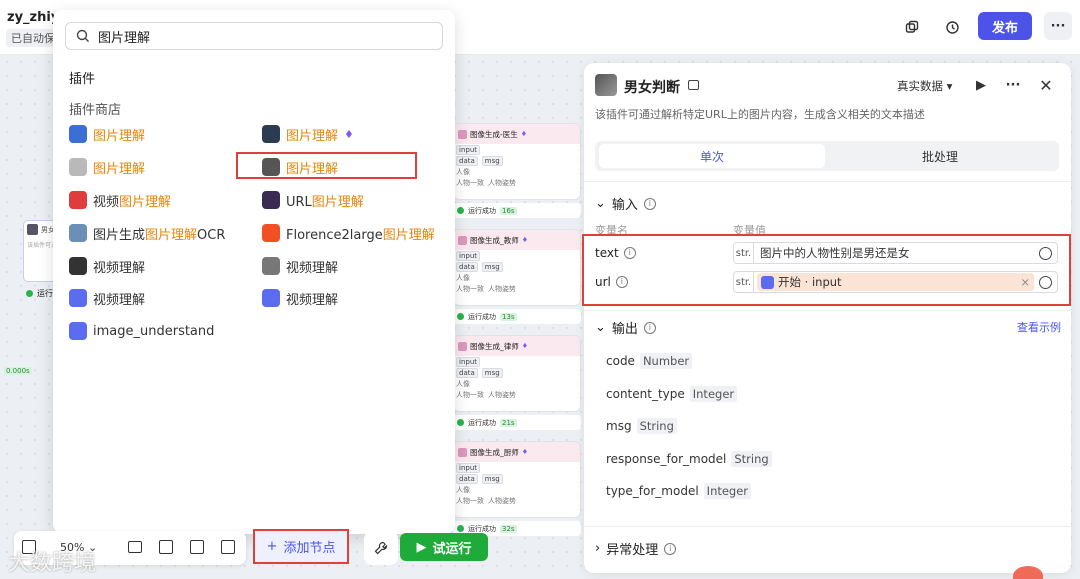  I want to click on left-run-text: 运行, so click(45, 293).